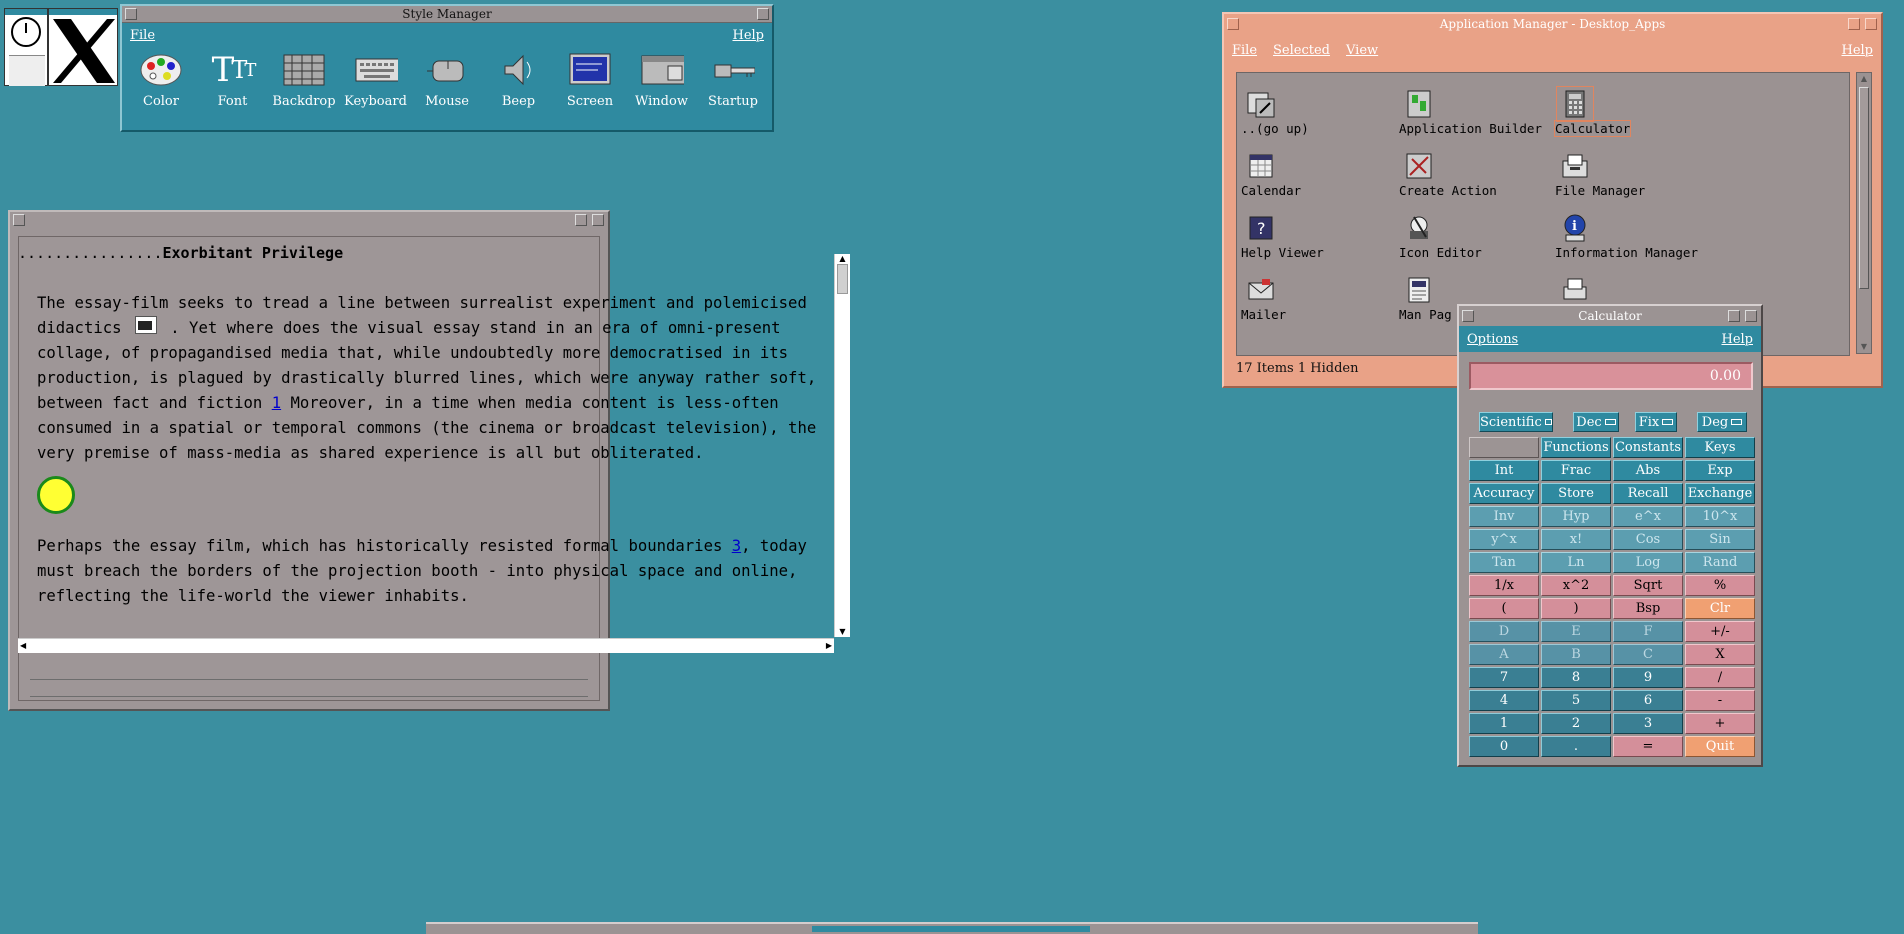 This screenshot has height=934, width=1904. Describe the element at coordinates (1504, 700) in the screenshot. I see `calc-key: 4` at that location.